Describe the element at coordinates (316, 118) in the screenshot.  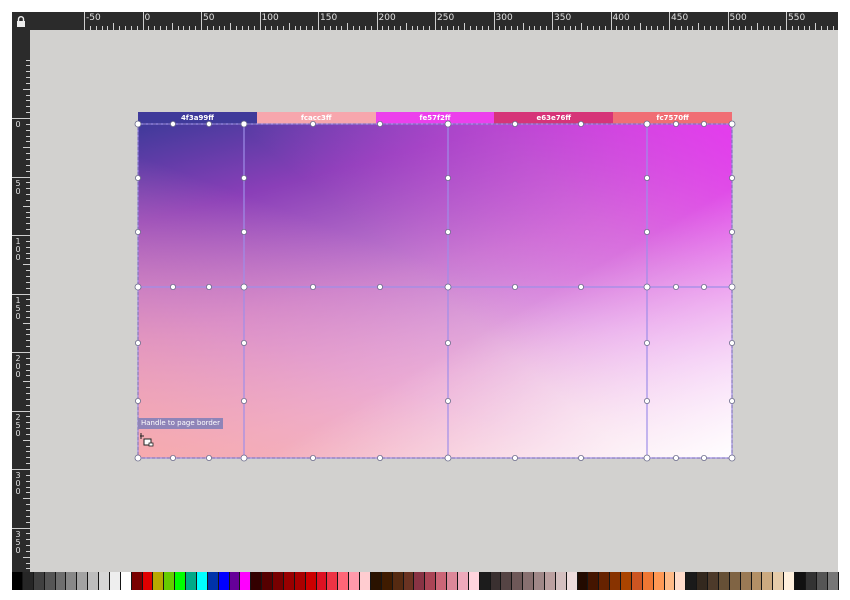
I see `gradient-stop-swatch: fcacc3ff` at that location.